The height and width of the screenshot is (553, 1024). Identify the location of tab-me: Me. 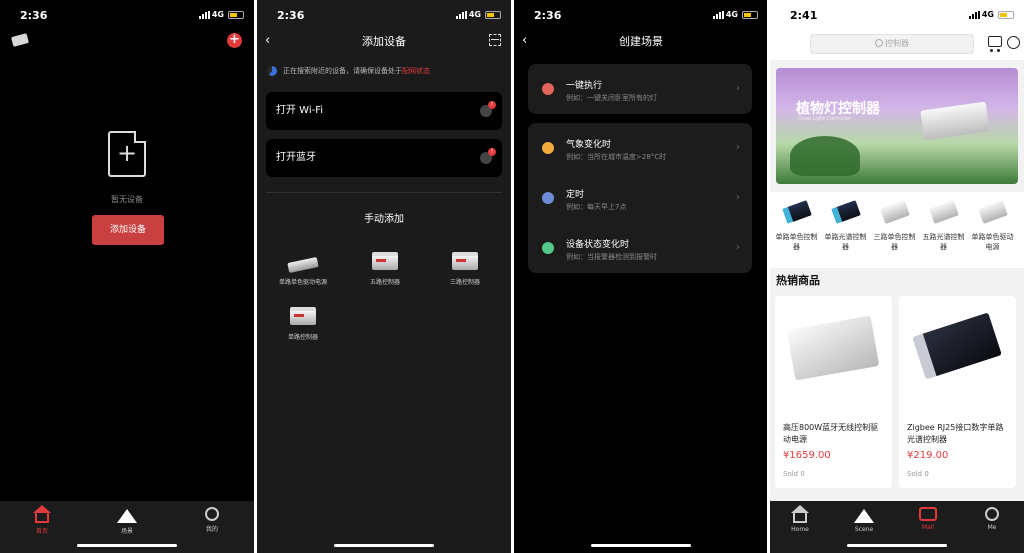
(992, 519).